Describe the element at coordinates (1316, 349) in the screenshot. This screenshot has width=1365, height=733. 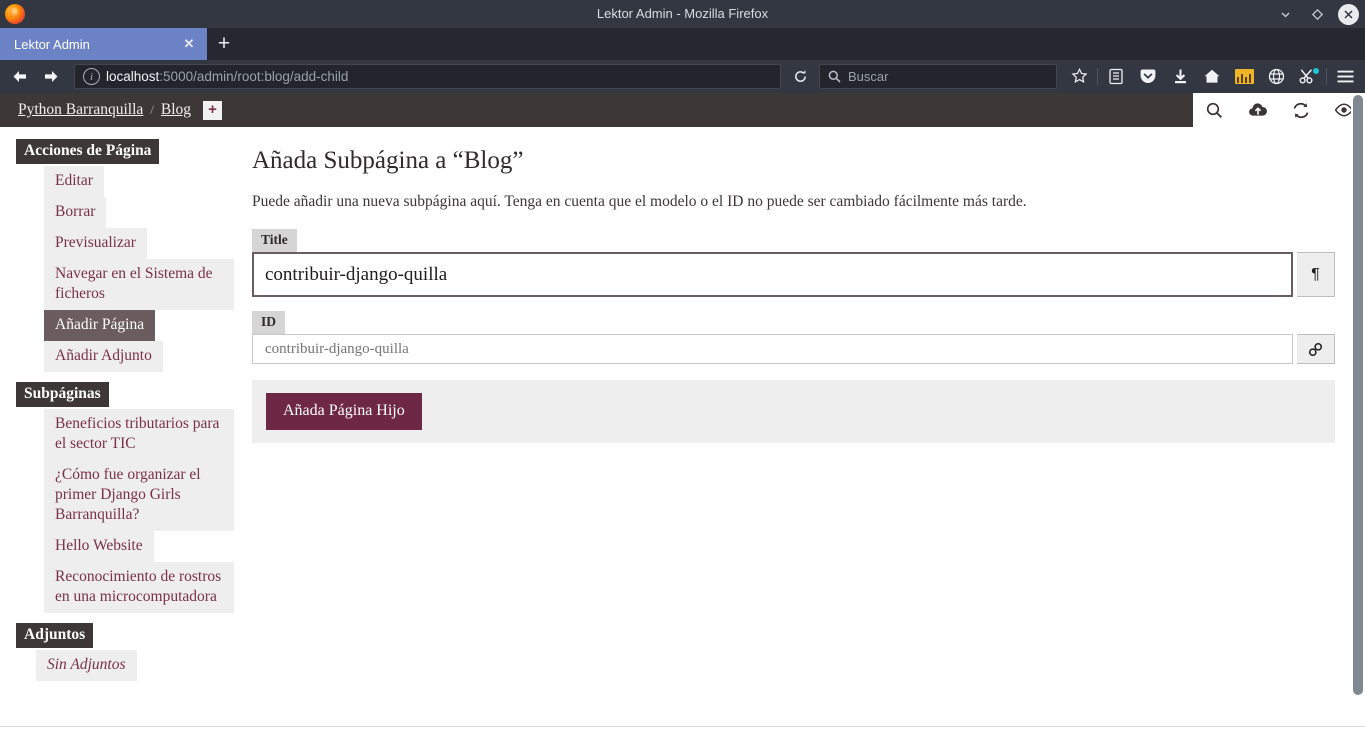
I see `link-icon` at that location.